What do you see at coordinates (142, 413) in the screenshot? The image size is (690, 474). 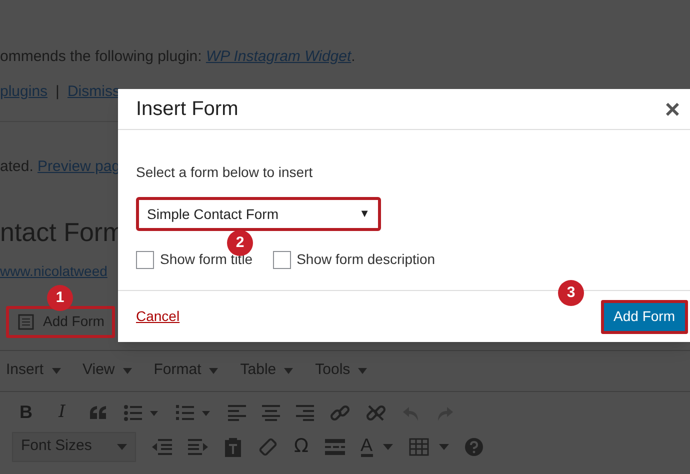 I see `bullet-list-icon` at bounding box center [142, 413].